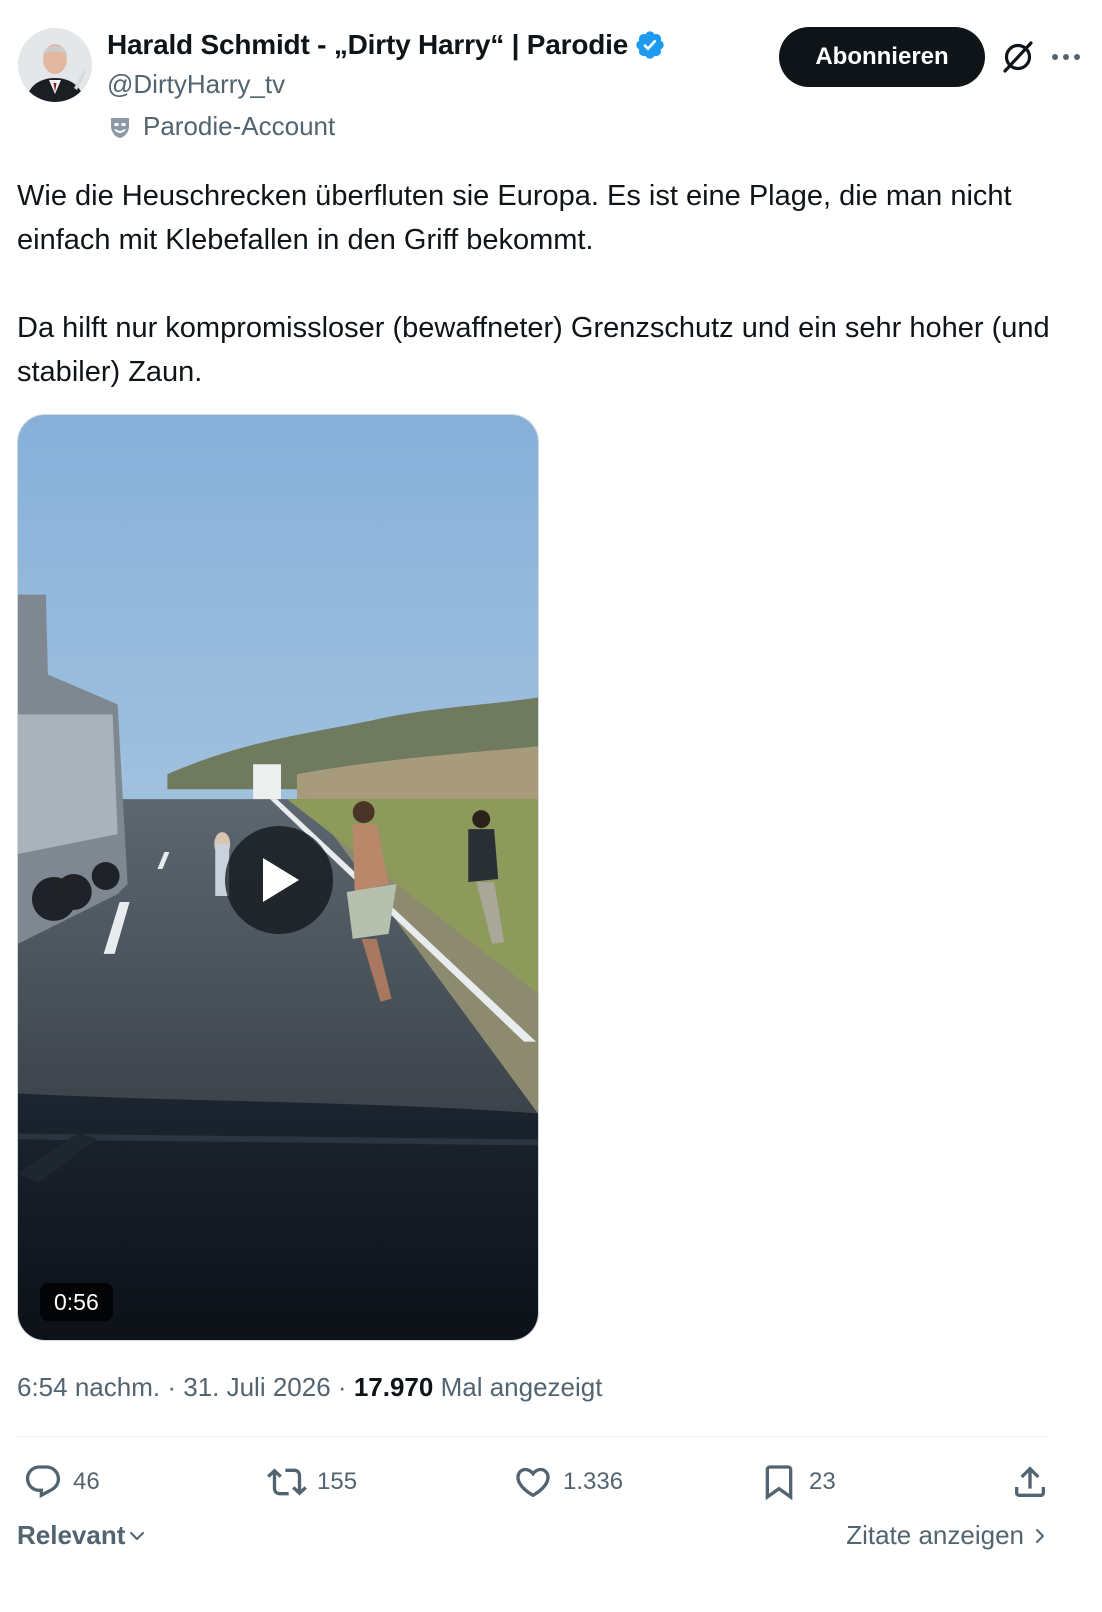  What do you see at coordinates (337, 1481) in the screenshot?
I see `repost-count: 155` at bounding box center [337, 1481].